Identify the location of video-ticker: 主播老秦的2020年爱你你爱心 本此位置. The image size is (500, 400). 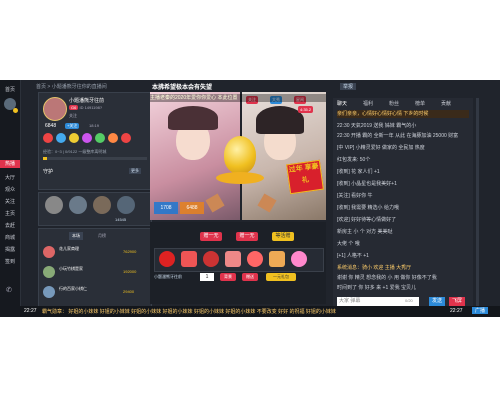
(238, 98).